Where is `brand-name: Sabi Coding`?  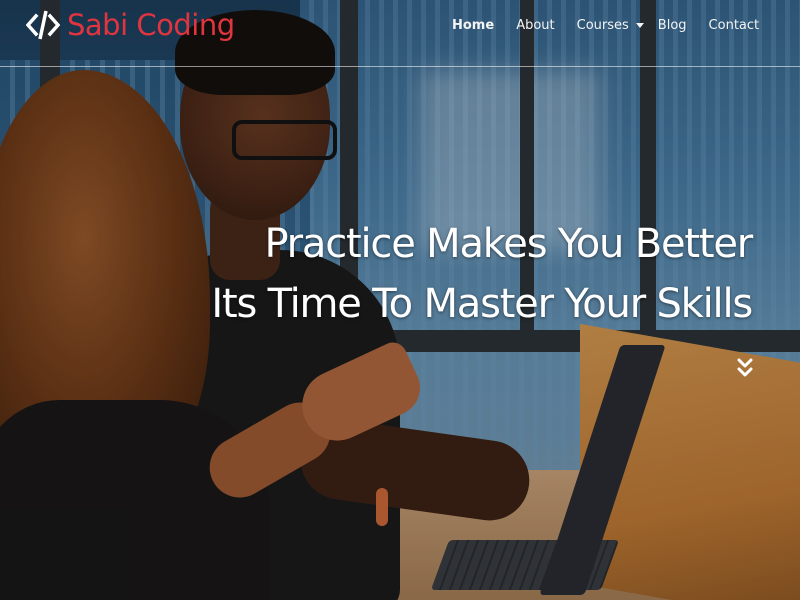 brand-name: Sabi Coding is located at coordinates (151, 25).